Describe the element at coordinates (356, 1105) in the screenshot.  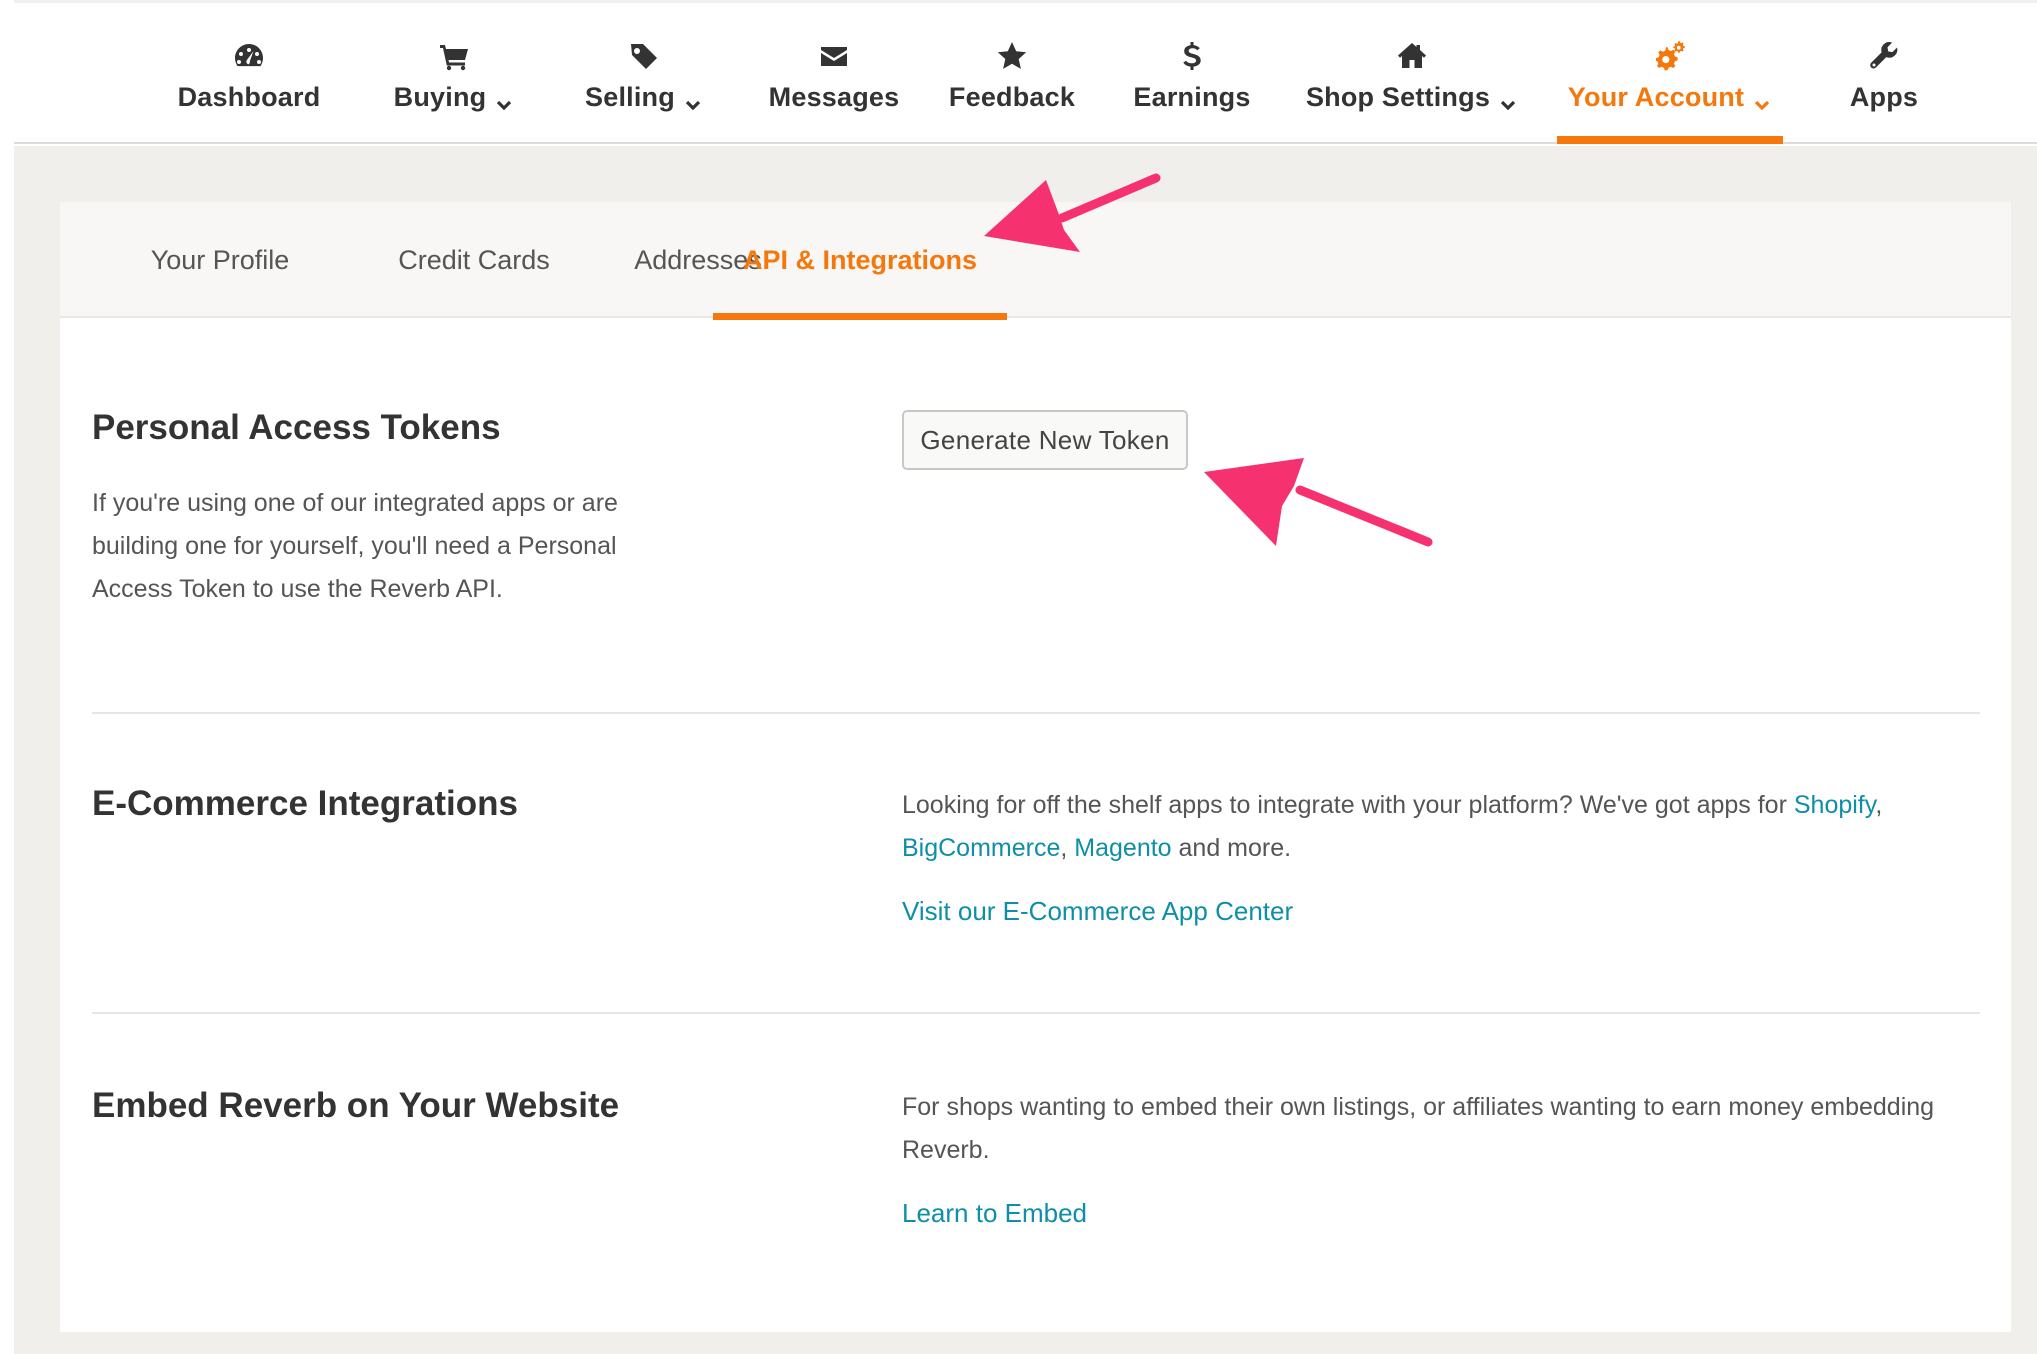
I see `section-title: Embed Reverb on Your Website` at that location.